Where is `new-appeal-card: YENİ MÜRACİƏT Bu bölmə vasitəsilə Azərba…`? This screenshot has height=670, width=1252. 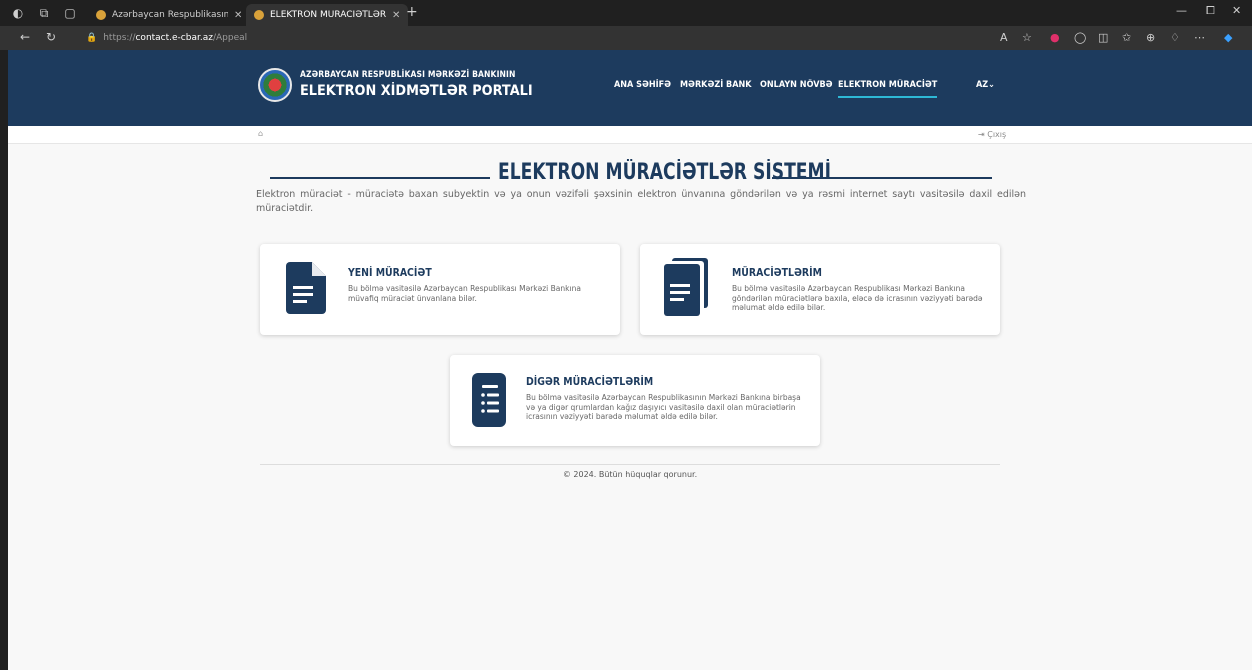 new-appeal-card: YENİ MÜRACİƏT Bu bölmə vasitəsilə Azərba… is located at coordinates (440, 289).